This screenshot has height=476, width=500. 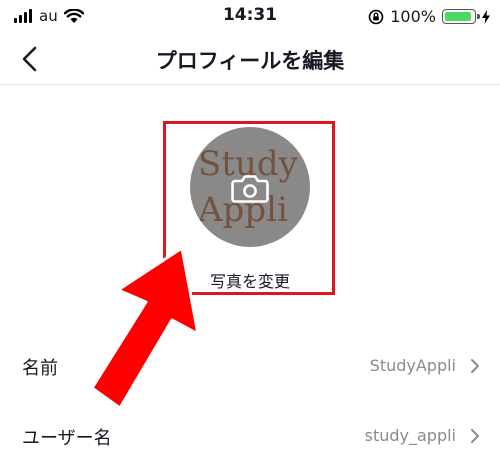 I want to click on battery-percent: 100%, so click(x=413, y=16).